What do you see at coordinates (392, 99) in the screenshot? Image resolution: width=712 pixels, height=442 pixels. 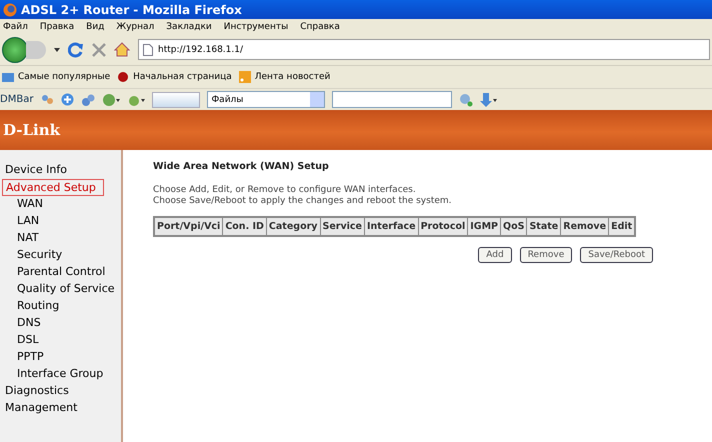 I see `search-field` at bounding box center [392, 99].